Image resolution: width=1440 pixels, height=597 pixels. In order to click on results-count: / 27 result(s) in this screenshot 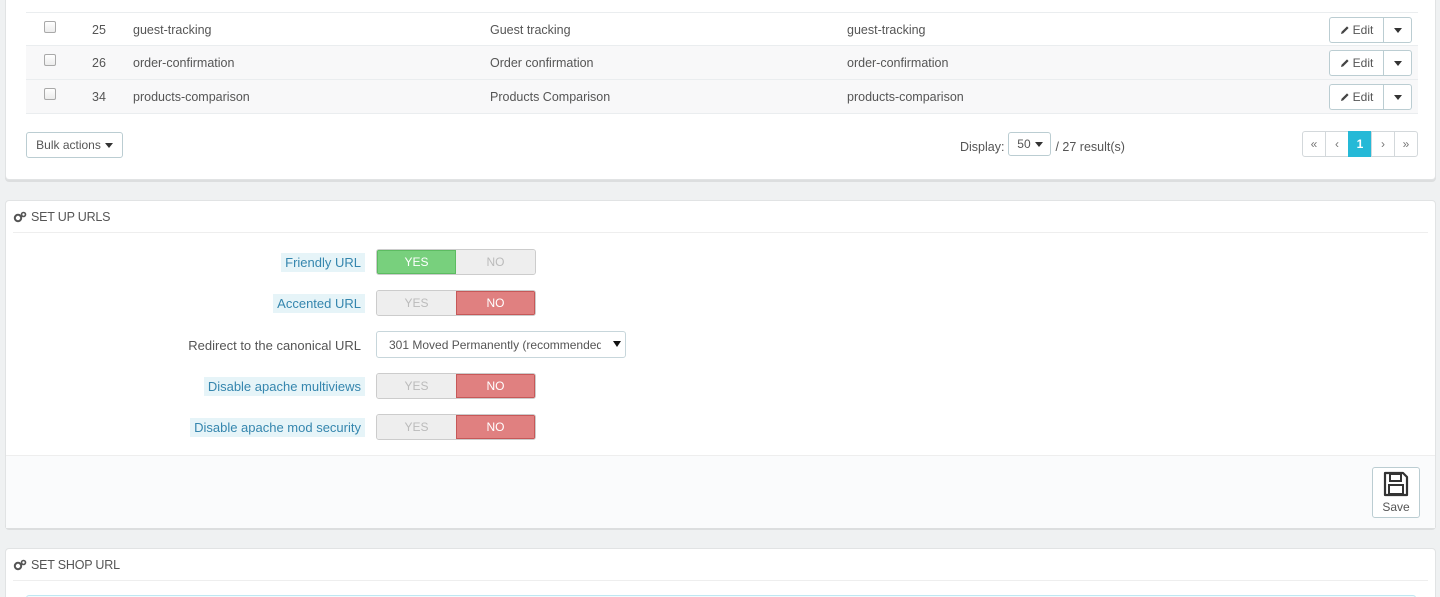, I will do `click(1090, 146)`.